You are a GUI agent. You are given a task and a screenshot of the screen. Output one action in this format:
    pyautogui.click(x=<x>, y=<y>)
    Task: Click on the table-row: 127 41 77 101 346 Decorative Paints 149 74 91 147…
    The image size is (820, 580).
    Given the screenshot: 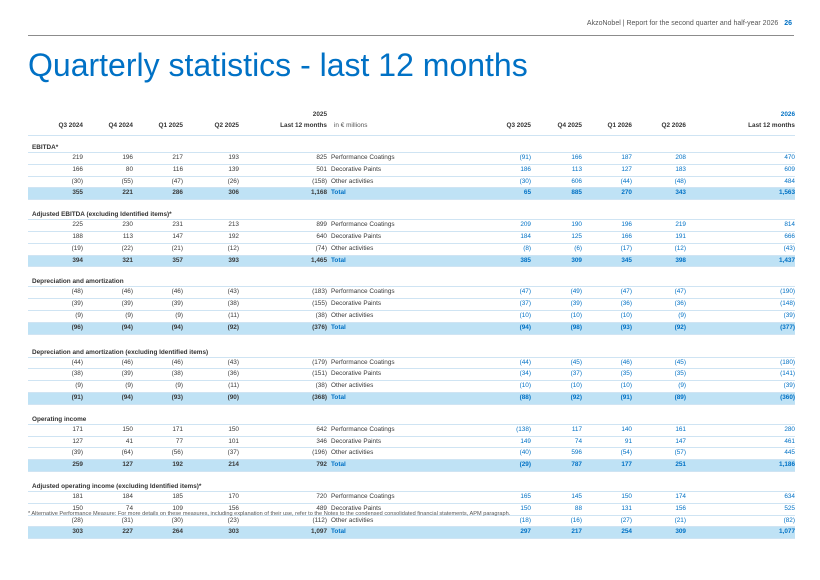 What is the action you would take?
    pyautogui.click(x=411, y=443)
    